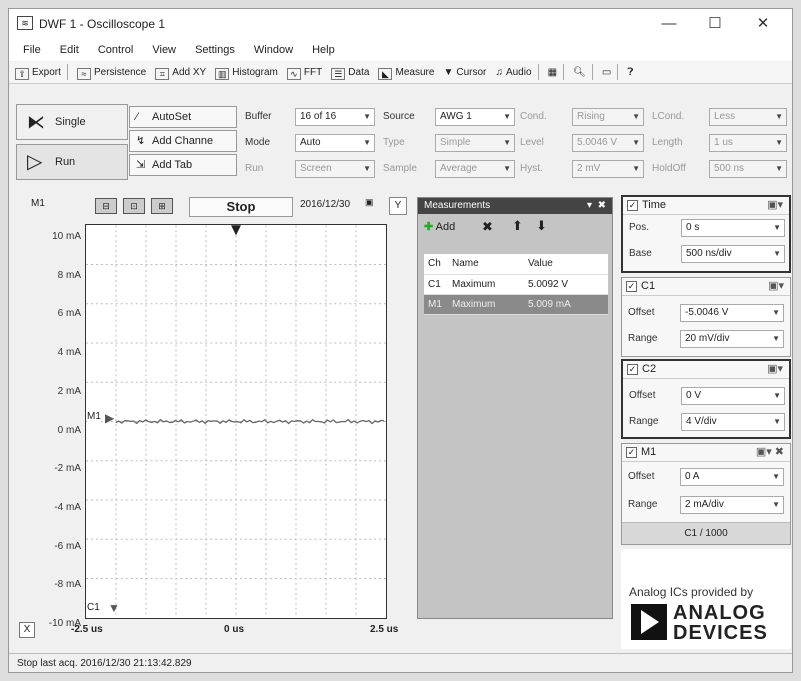 This screenshot has width=801, height=681. What do you see at coordinates (335, 169) in the screenshot?
I see `run-mode-select: Screen ▼` at bounding box center [335, 169].